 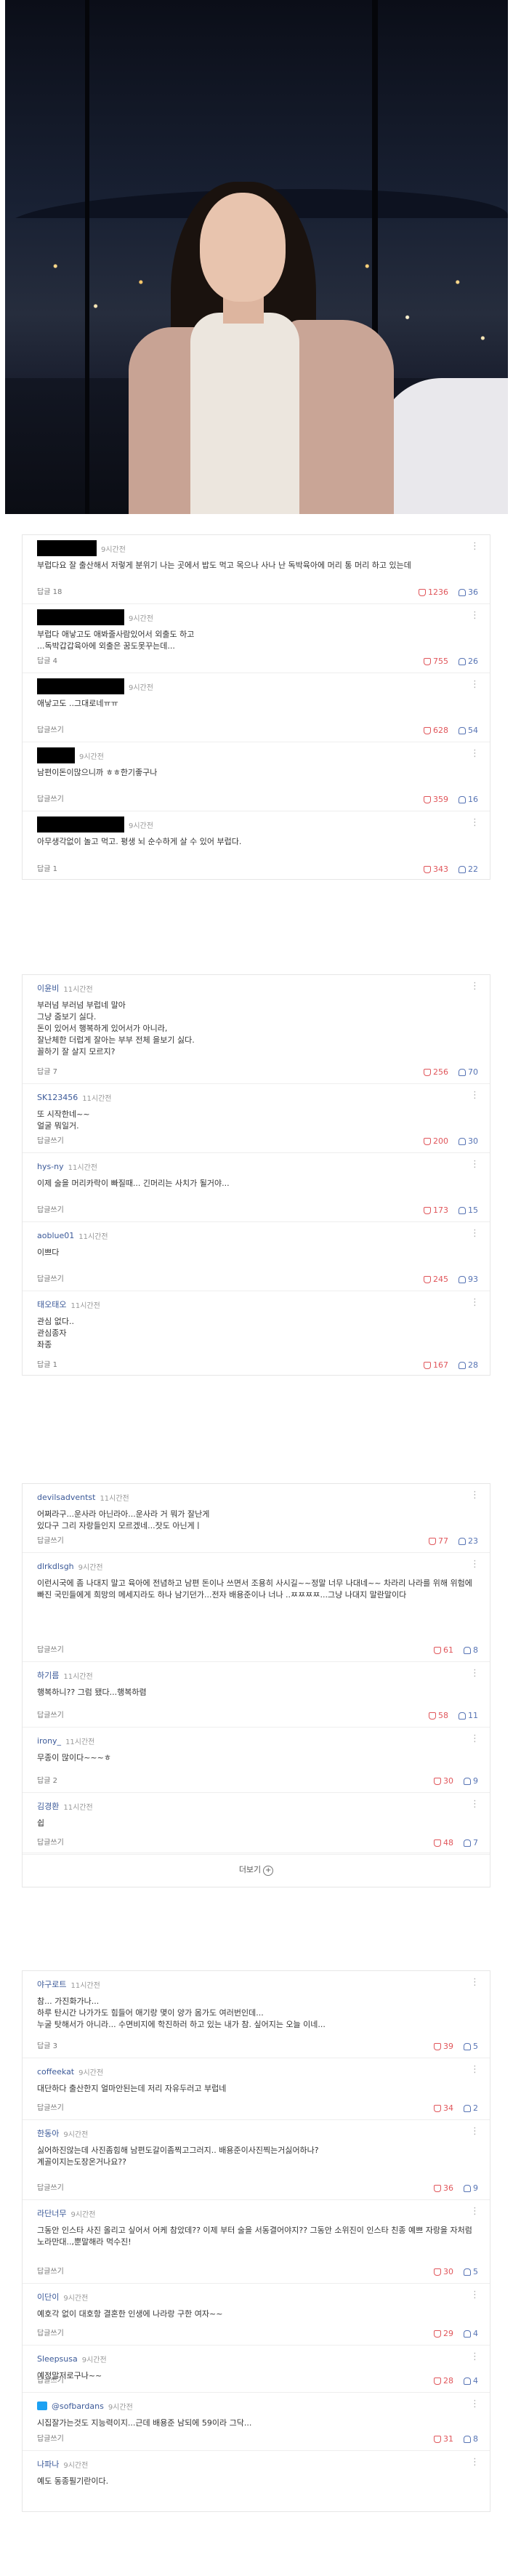 What do you see at coordinates (48, 2133) in the screenshot?
I see `comment-nickname: 한동아` at bounding box center [48, 2133].